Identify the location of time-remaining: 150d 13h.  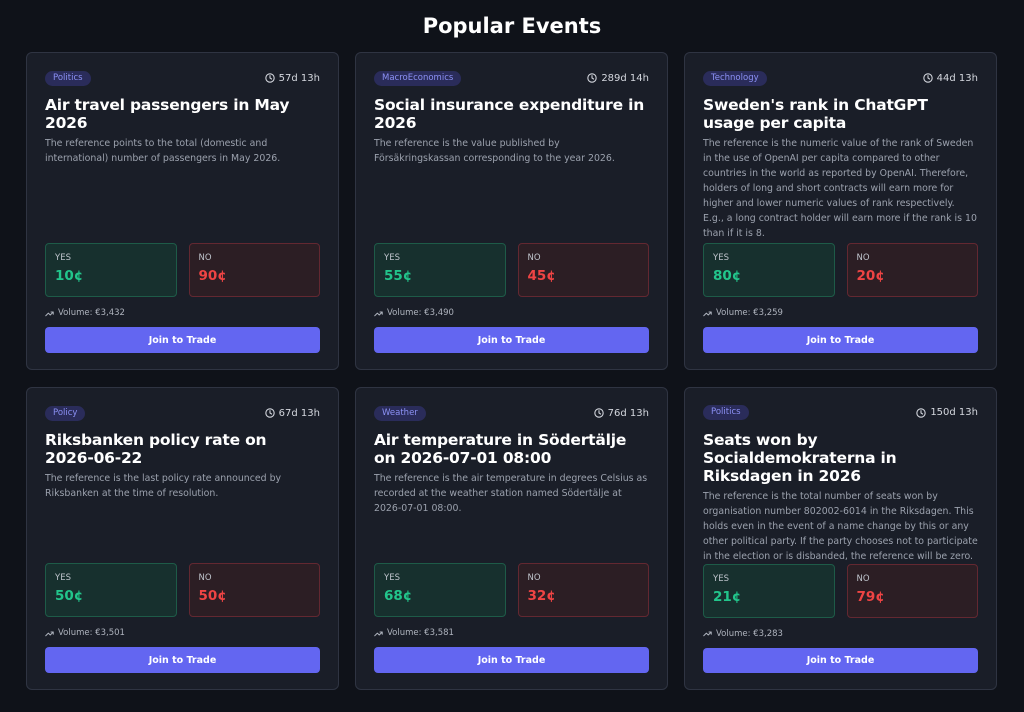
(947, 412).